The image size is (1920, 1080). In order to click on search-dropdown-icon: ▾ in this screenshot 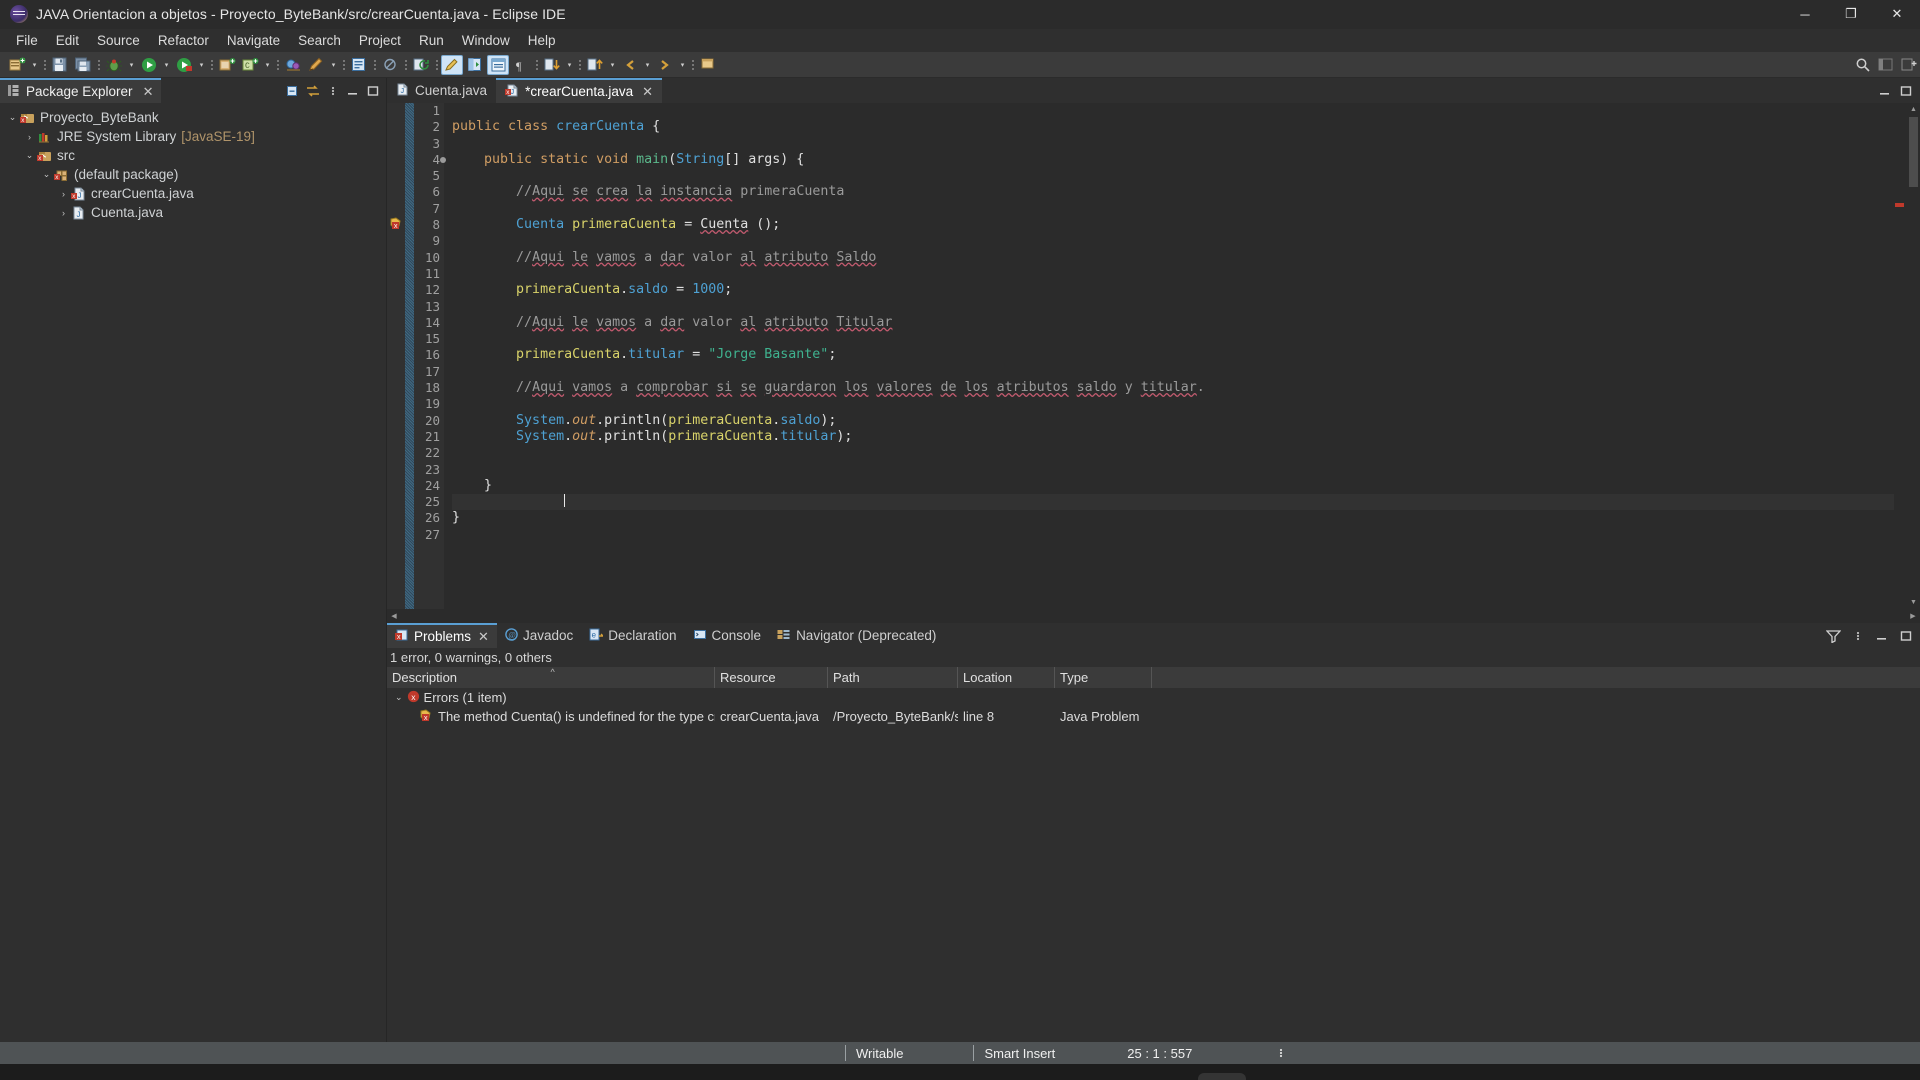, I will do `click(333, 65)`.